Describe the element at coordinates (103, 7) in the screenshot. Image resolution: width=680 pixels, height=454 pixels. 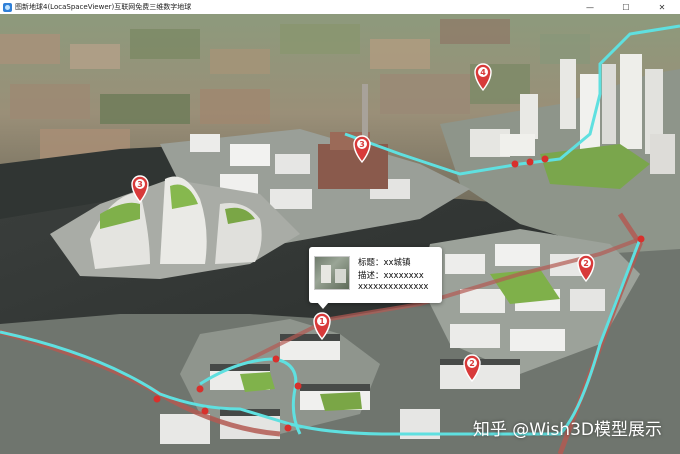
I see `window-title: 图新地球4(LocaSpaceViewer)互联网免费三维数字地球` at that location.